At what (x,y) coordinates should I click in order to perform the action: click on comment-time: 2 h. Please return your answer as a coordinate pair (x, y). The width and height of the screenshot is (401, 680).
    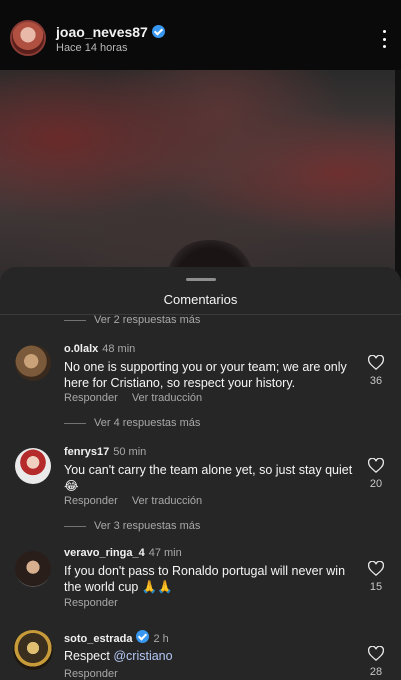
    Looking at the image, I should click on (161, 639).